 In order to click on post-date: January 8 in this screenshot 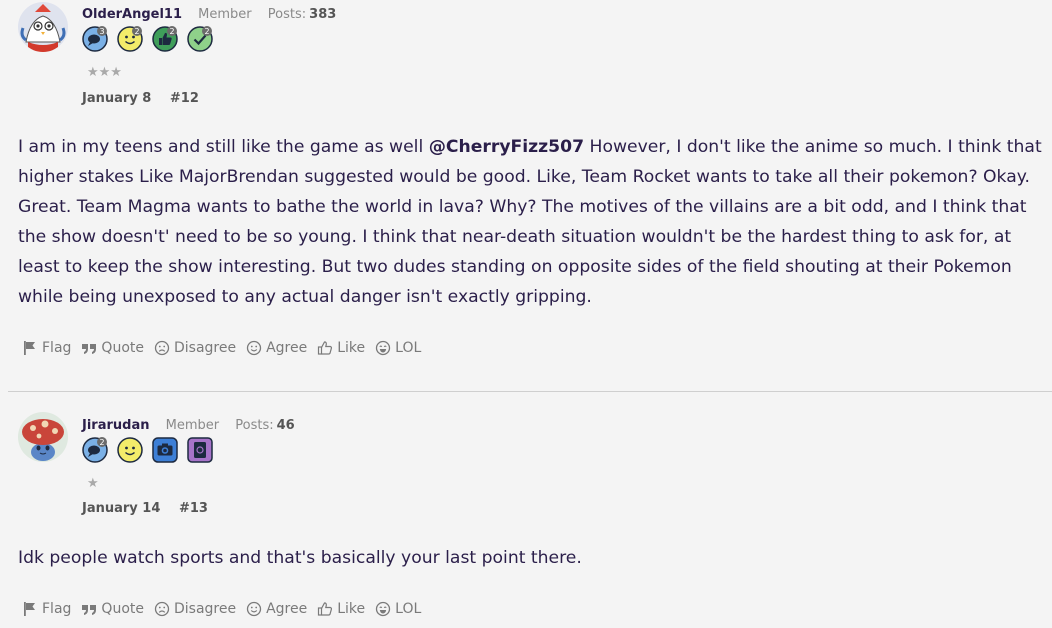, I will do `click(116, 98)`.